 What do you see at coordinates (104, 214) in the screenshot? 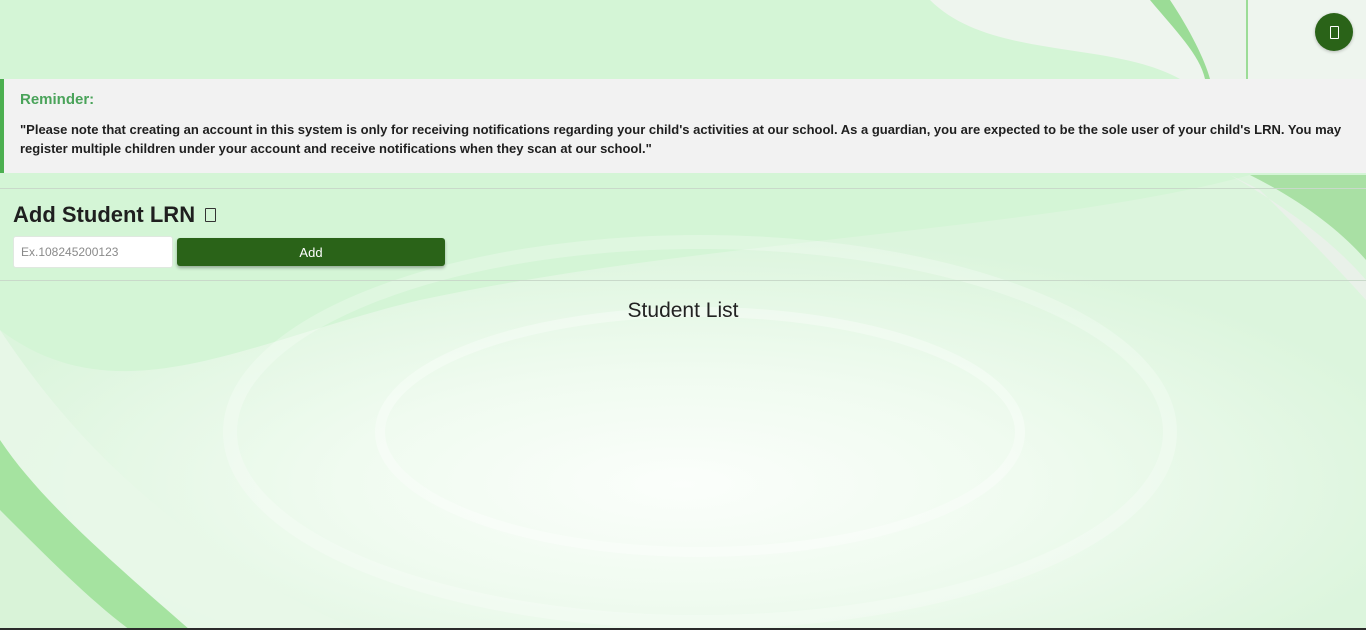
I see `add-student-title: Add Student LRN` at bounding box center [104, 214].